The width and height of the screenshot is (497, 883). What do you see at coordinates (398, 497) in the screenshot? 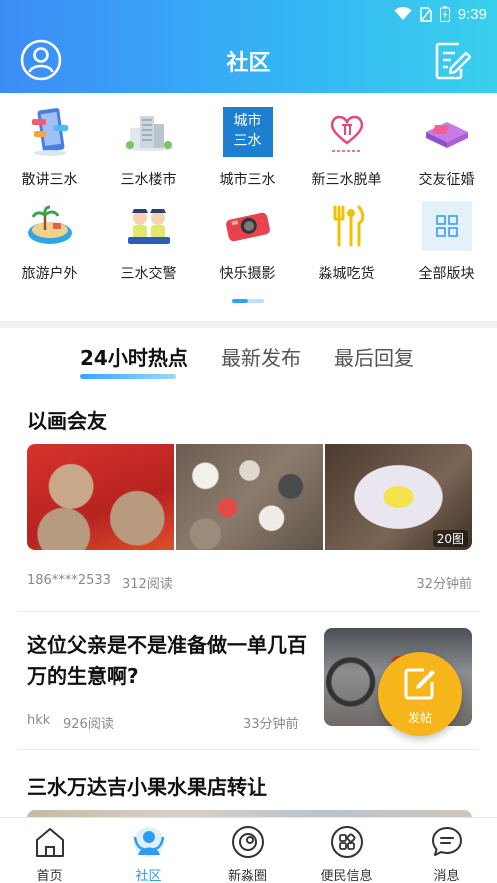
I see `post-image: 20图` at bounding box center [398, 497].